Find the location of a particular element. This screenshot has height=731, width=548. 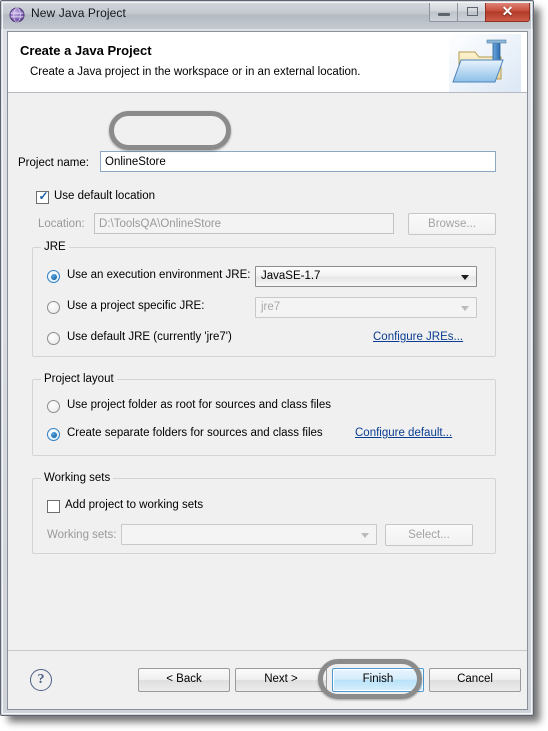

maximize-button is located at coordinates (471, 12).